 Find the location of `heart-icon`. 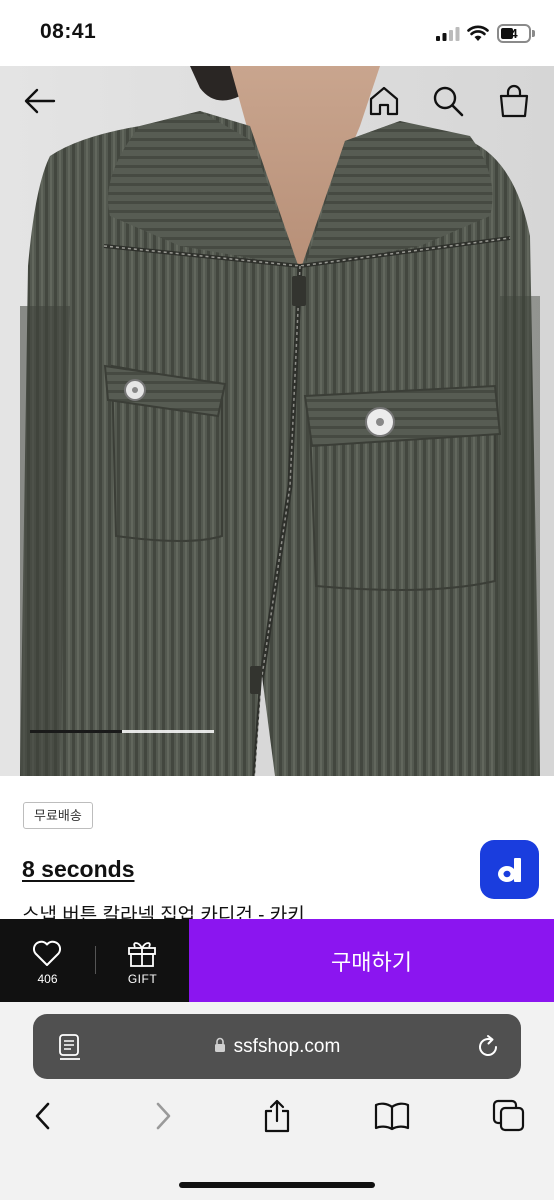

heart-icon is located at coordinates (47, 953).